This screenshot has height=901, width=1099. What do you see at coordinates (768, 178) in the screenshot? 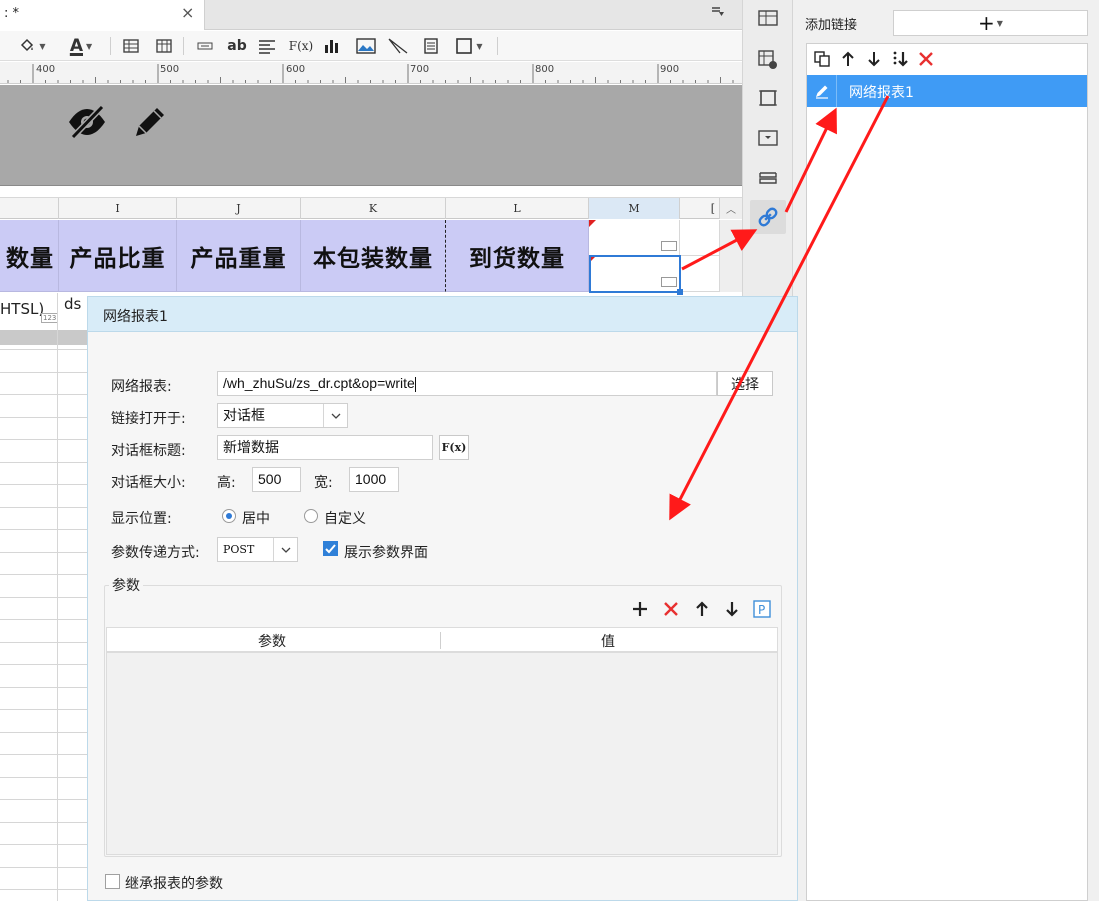
I see `condition-tab` at bounding box center [768, 178].